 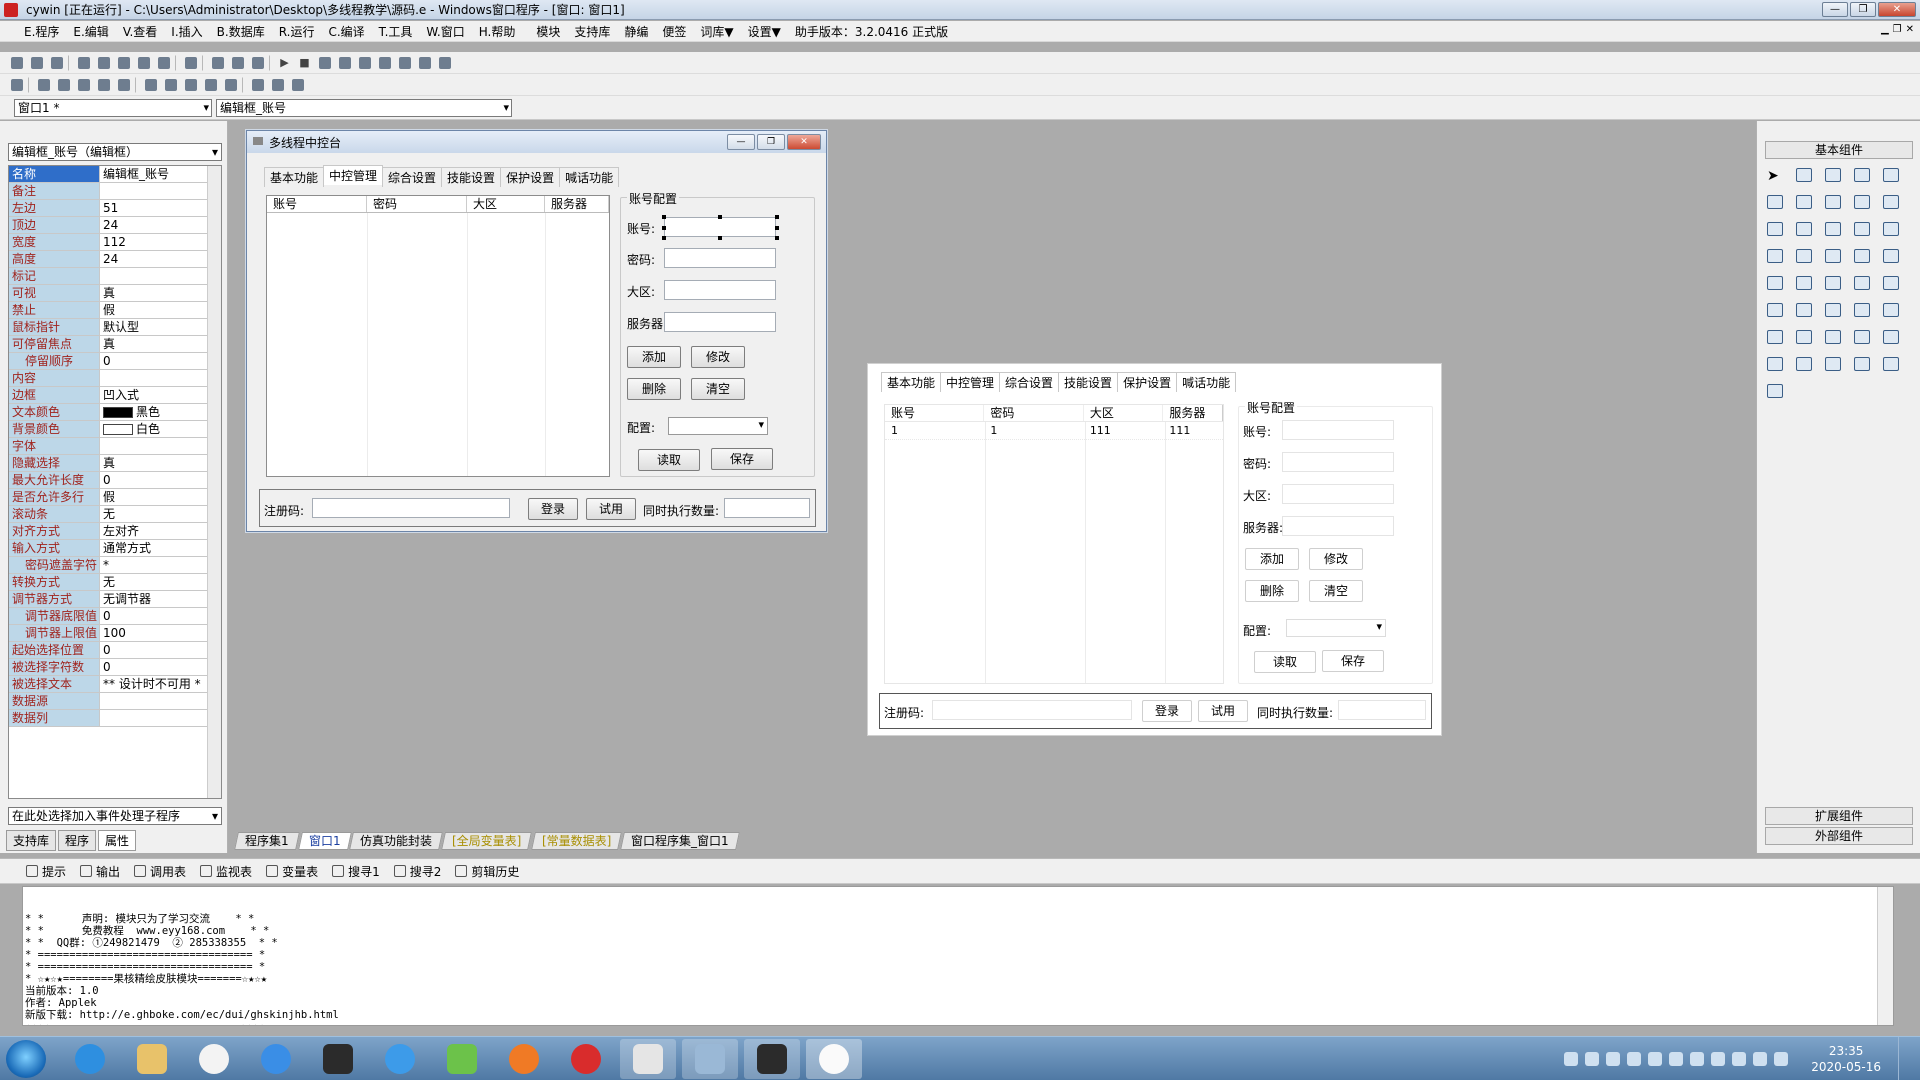 I want to click on run-to-cursor-icon, so click(x=404, y=62).